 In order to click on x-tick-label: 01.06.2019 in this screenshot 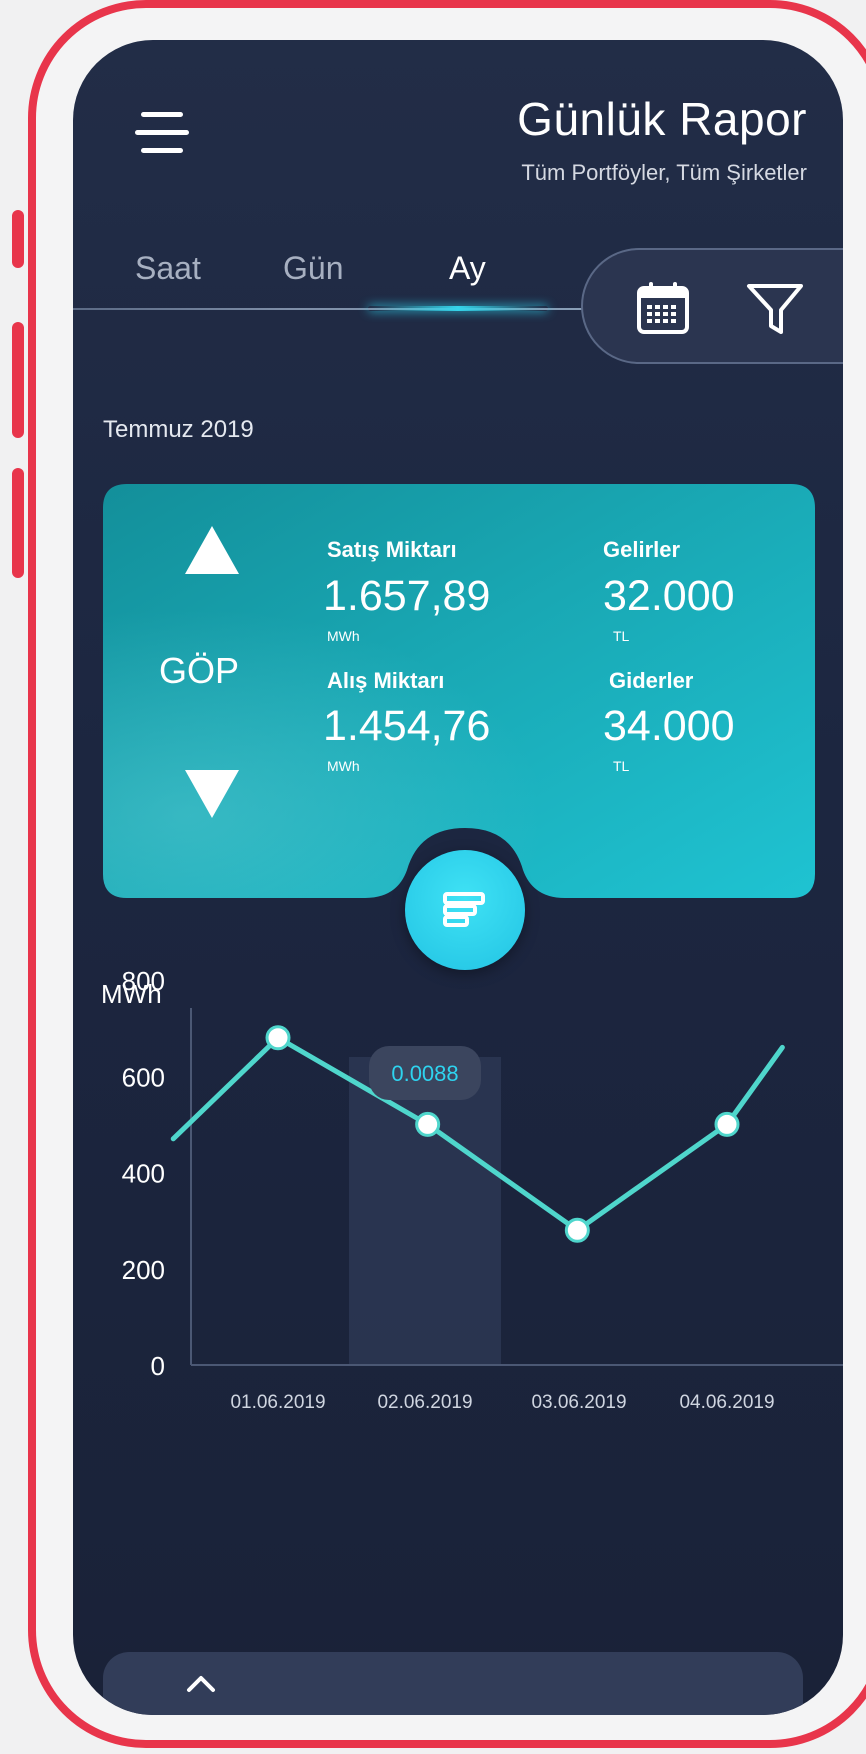, I will do `click(277, 1402)`.